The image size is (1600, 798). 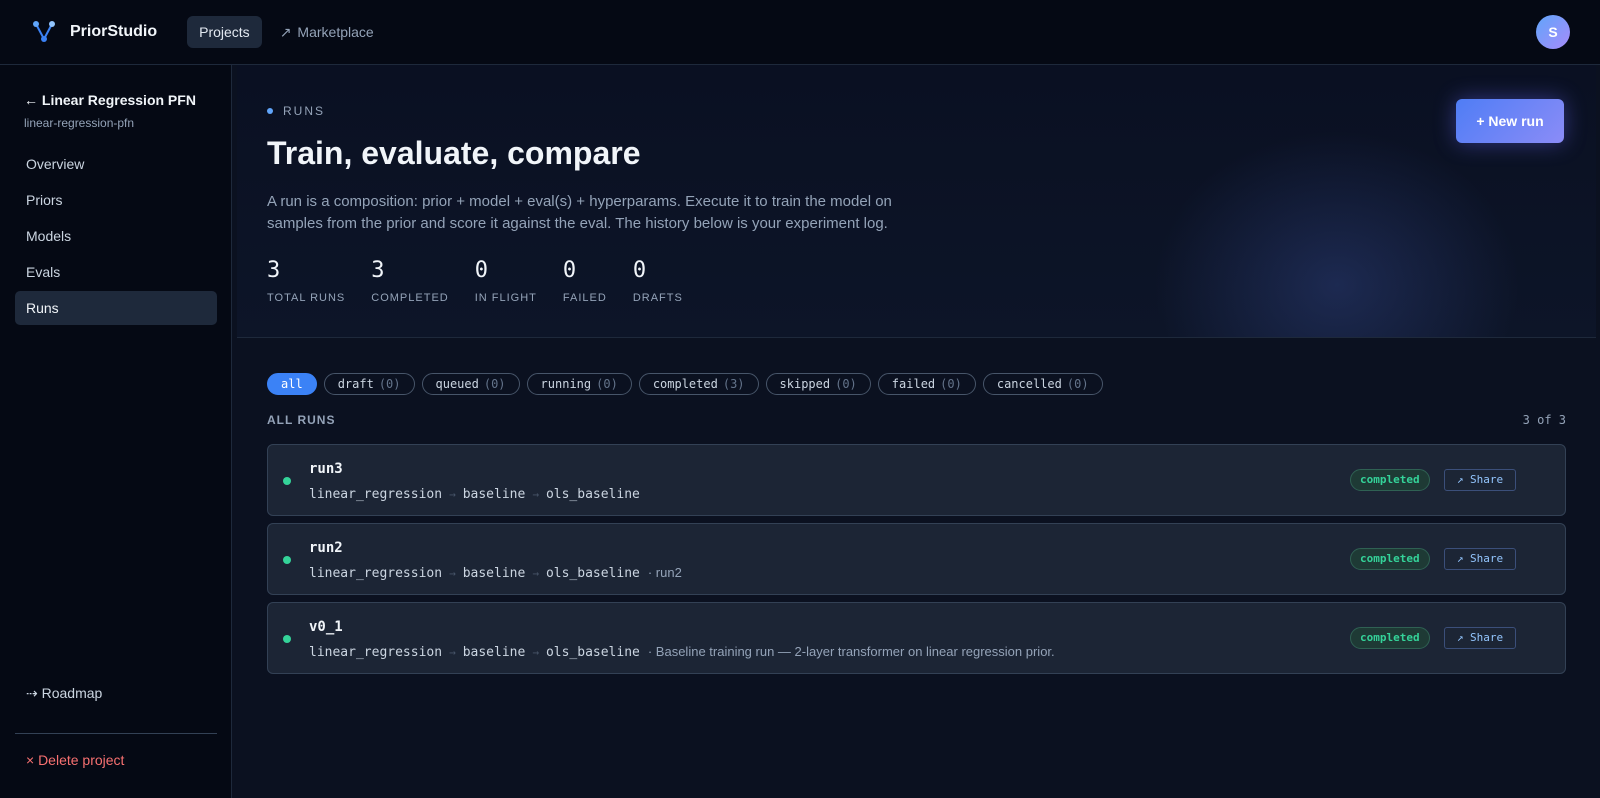 What do you see at coordinates (110, 100) in the screenshot?
I see `back-to-project-link: ← Linear Regression PFN` at bounding box center [110, 100].